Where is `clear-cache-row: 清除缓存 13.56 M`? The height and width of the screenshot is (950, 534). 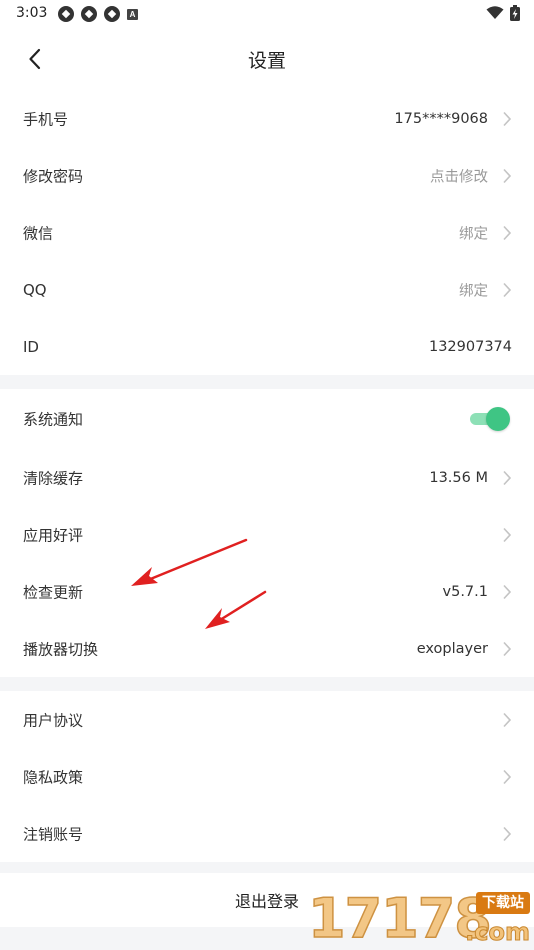
clear-cache-row: 清除缓存 13.56 M is located at coordinates (267, 477).